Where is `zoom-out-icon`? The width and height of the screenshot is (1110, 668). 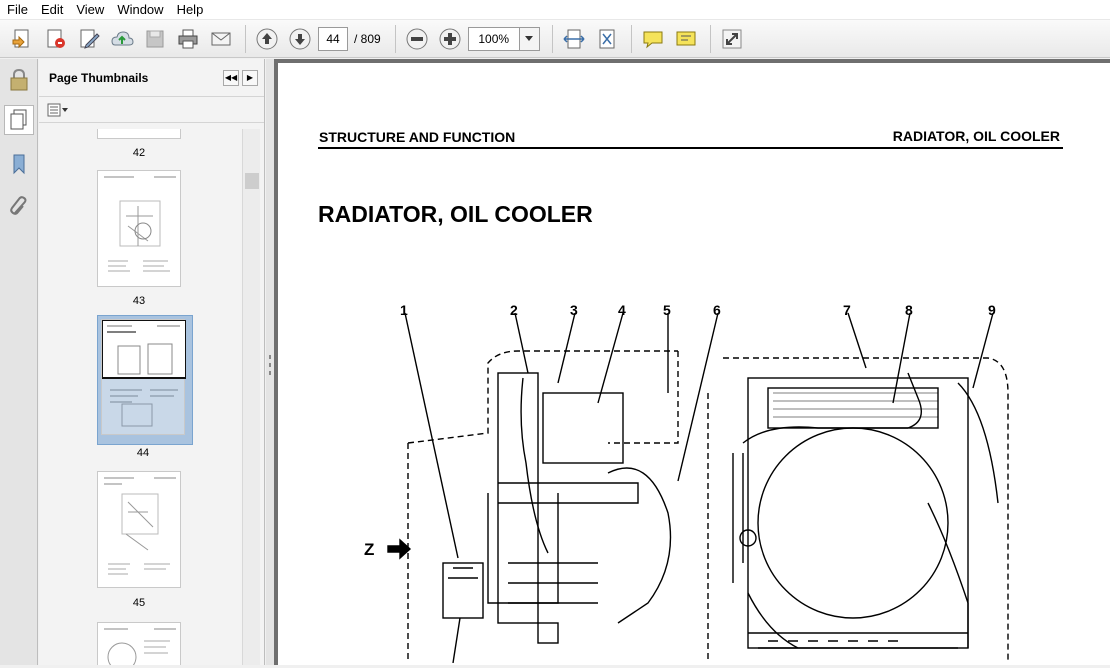 zoom-out-icon is located at coordinates (417, 38).